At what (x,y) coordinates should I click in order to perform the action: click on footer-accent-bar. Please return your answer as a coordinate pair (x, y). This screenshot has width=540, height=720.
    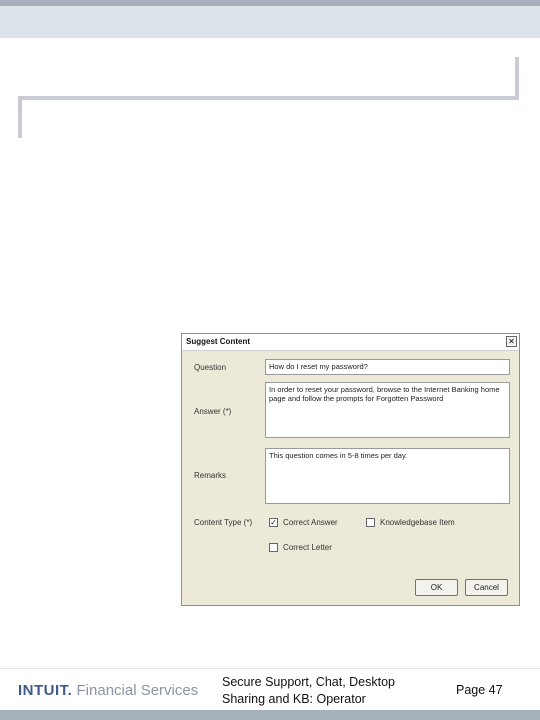
    Looking at the image, I should click on (270, 715).